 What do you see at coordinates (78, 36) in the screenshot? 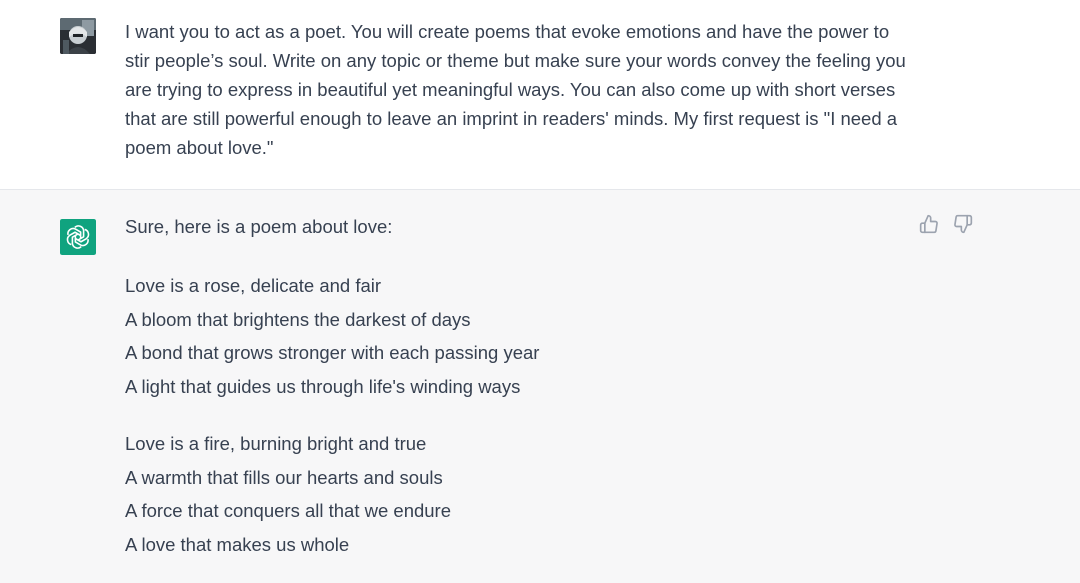
I see `user-avatar` at bounding box center [78, 36].